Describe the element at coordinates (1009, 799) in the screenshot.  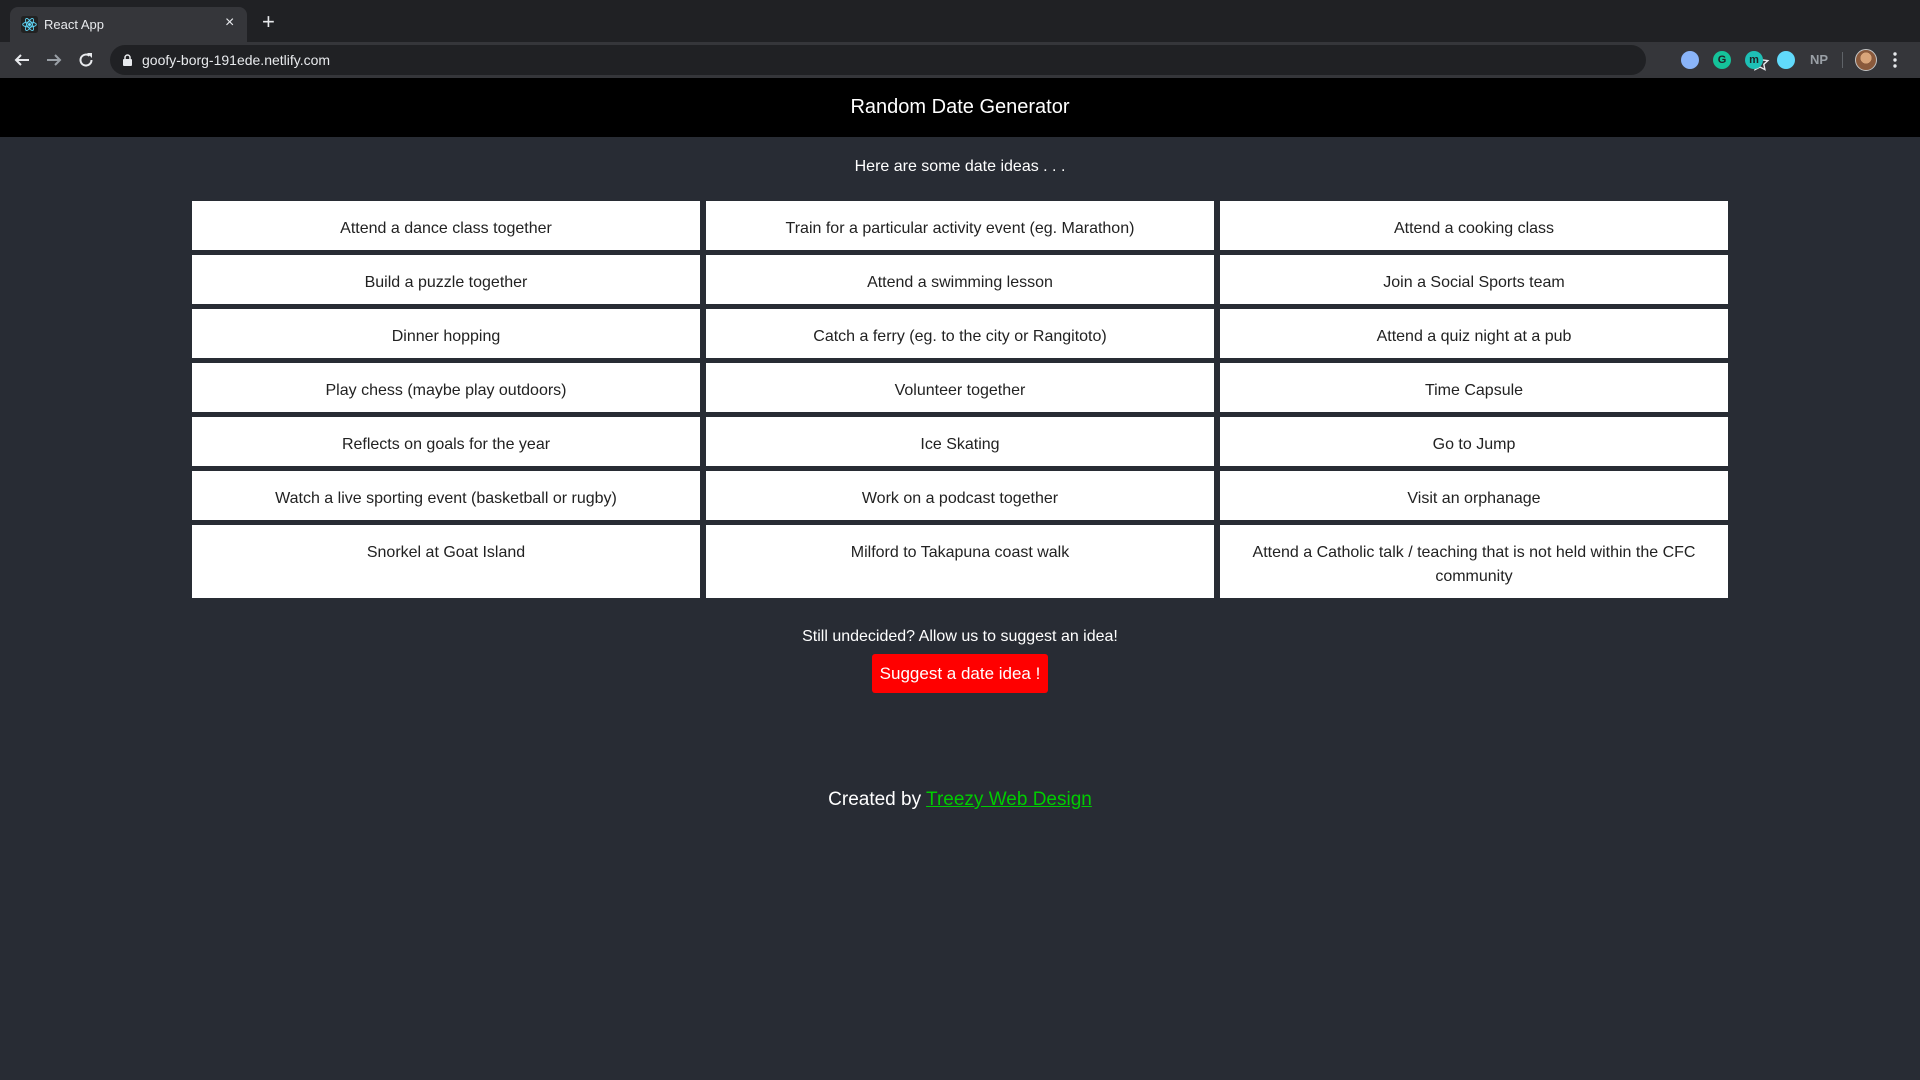
I see `treezy-web-design-link: Treezy Web Design` at that location.